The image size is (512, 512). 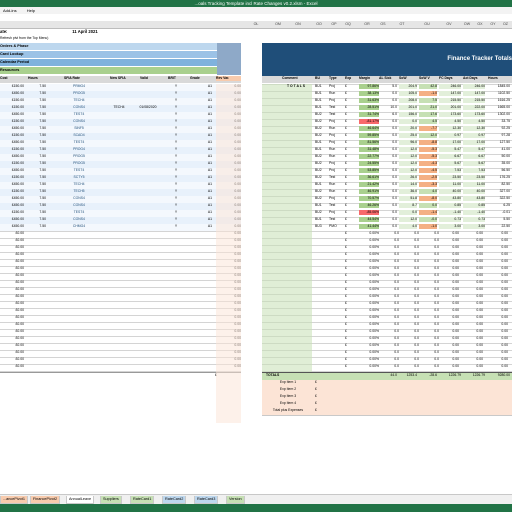 I want to click on table-cell: BU2, so click(x=321, y=198).